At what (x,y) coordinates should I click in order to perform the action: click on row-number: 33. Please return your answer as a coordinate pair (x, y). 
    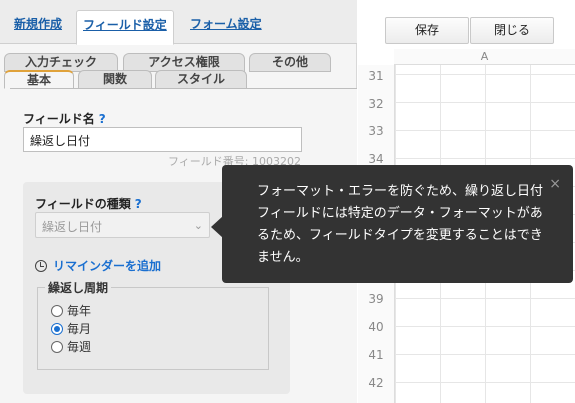
    Looking at the image, I should click on (376, 131).